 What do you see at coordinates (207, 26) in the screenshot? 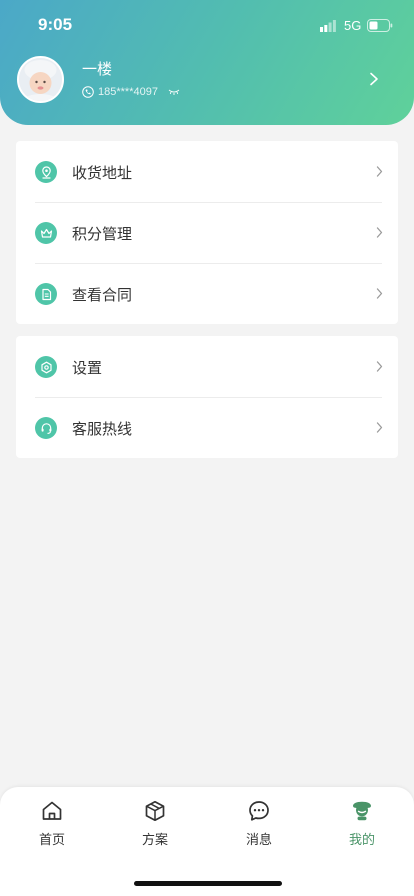
I see `status-bar: 9:05 5G` at bounding box center [207, 26].